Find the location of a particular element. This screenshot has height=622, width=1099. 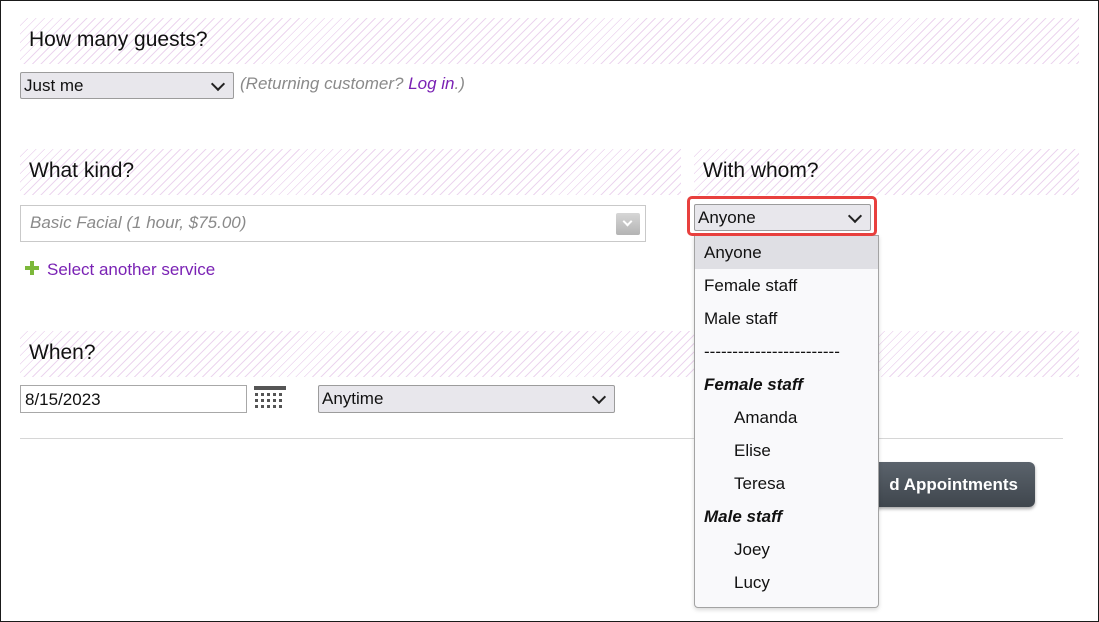

dropdown-option: Teresa is located at coordinates (786, 483).